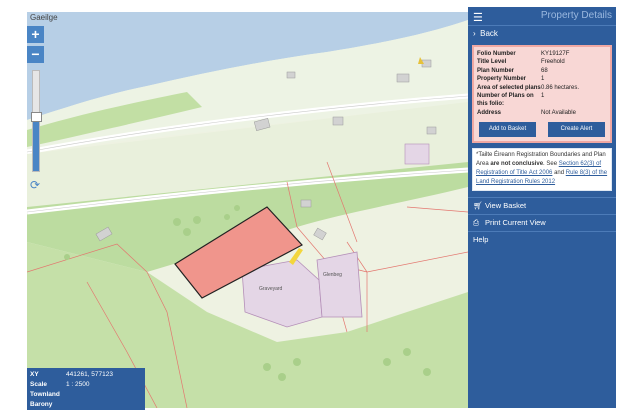 Image resolution: width=640 pixels, height=420 pixels. Describe the element at coordinates (60, 384) in the screenshot. I see `info-row-scale: Scale 1 : 2500` at that location.